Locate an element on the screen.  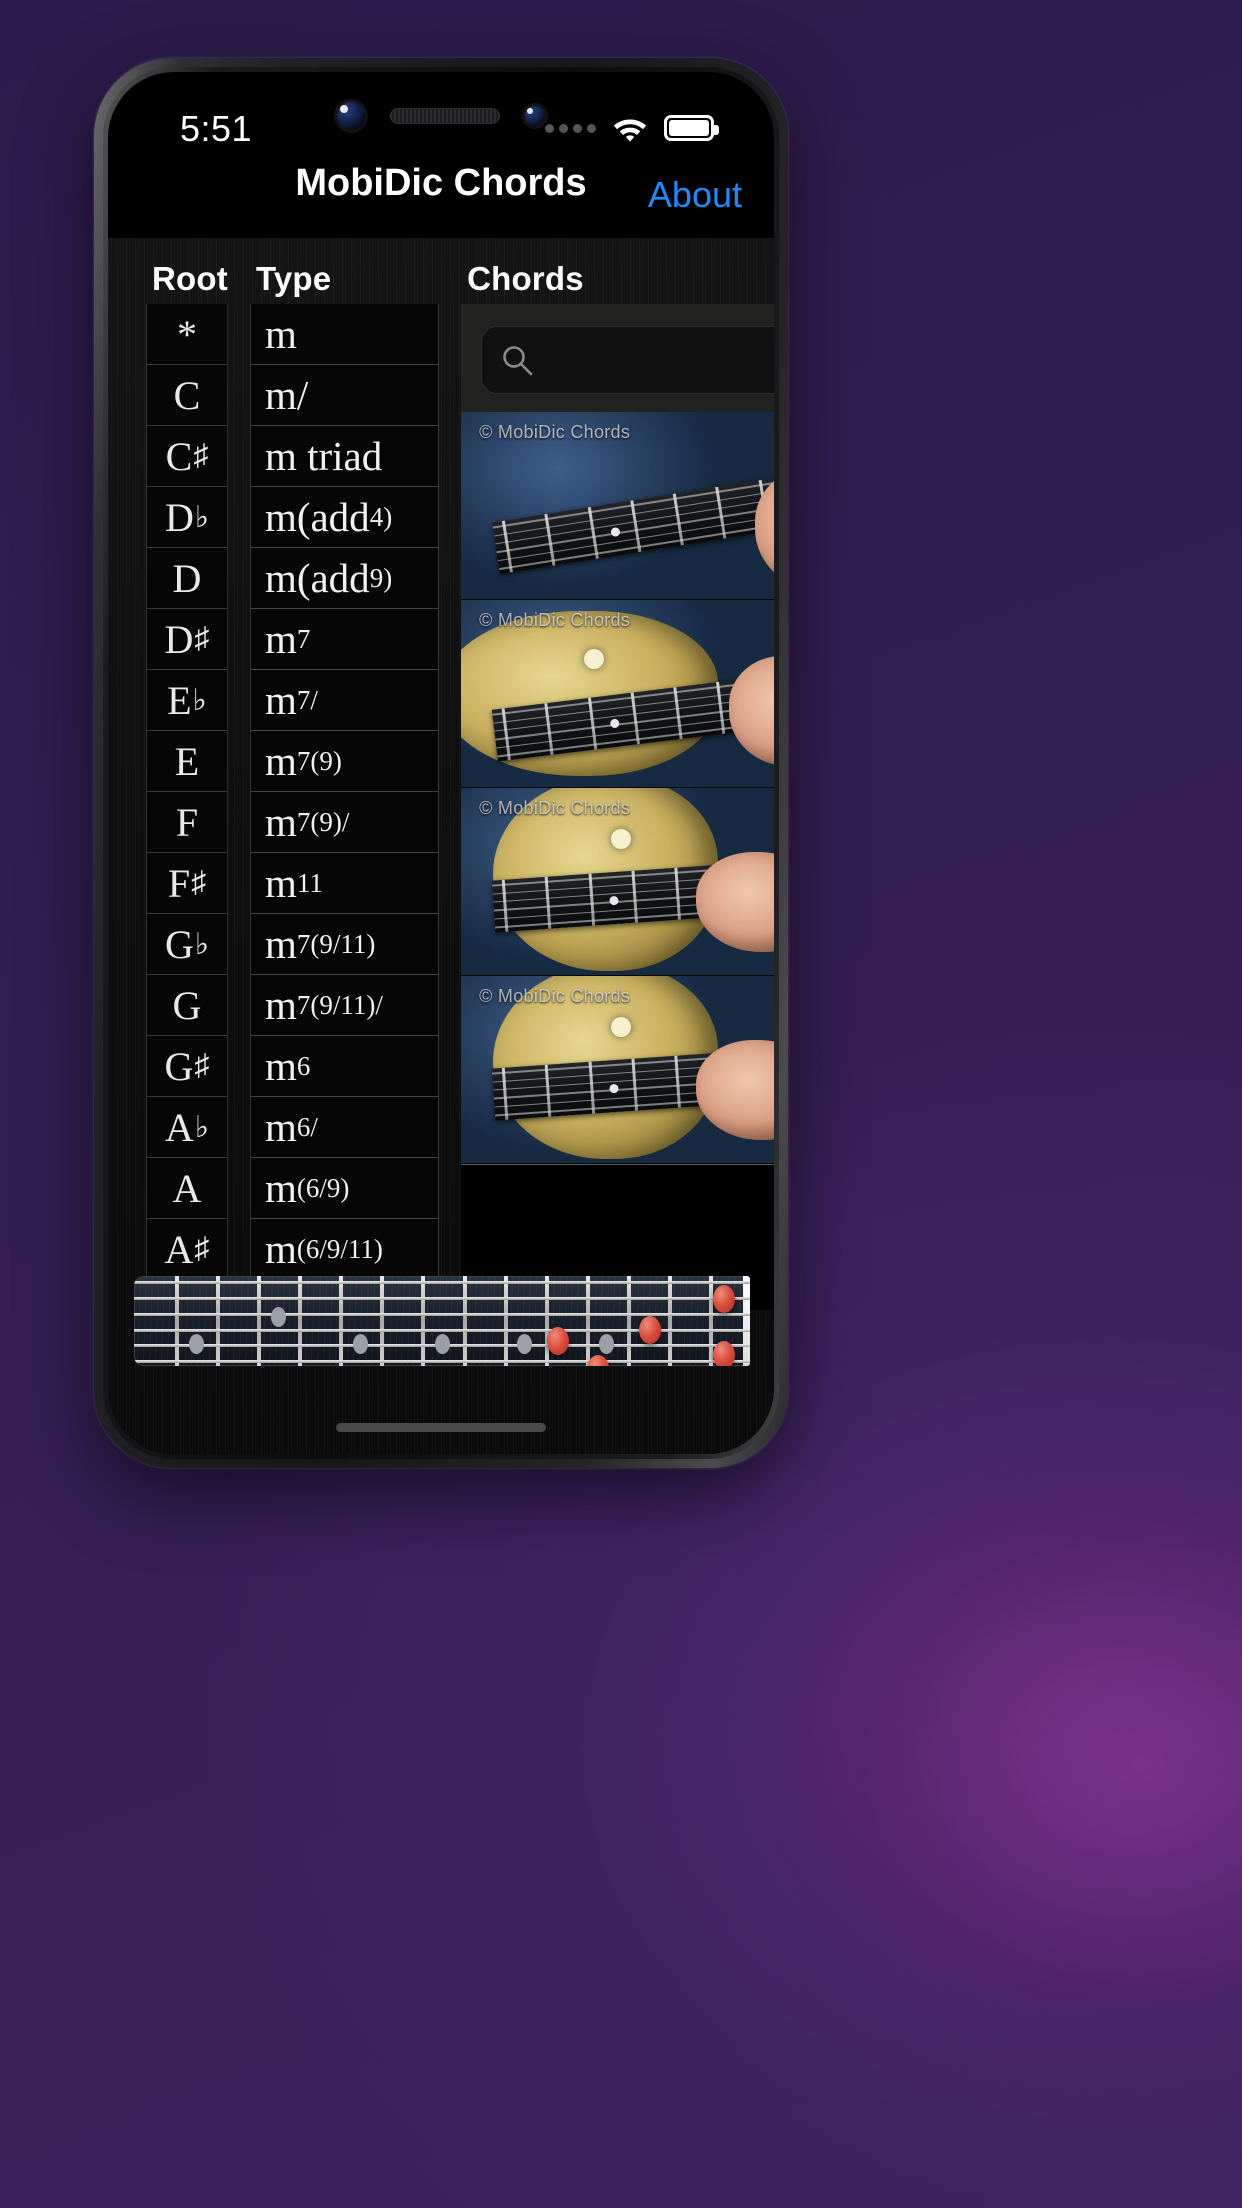
chord-fretboard-diagram is located at coordinates (442, 1321).